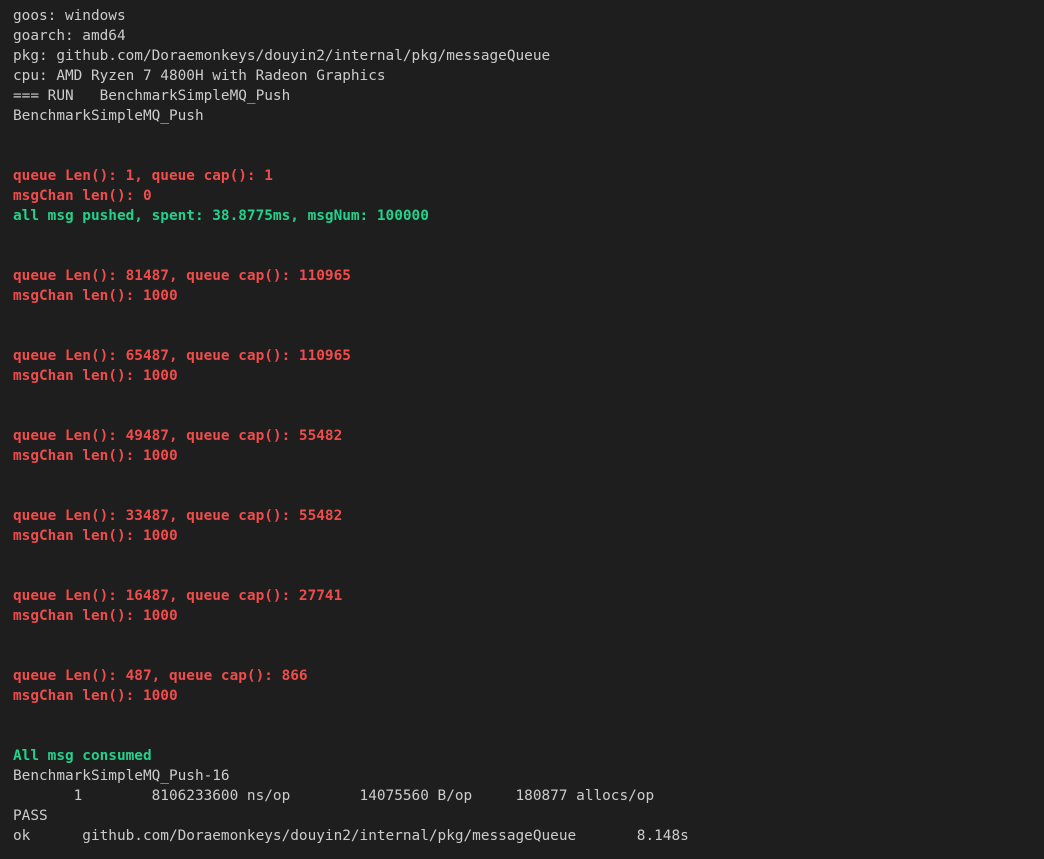 The image size is (1044, 859). What do you see at coordinates (30, 816) in the screenshot?
I see `terminal-line-pass: PASS` at bounding box center [30, 816].